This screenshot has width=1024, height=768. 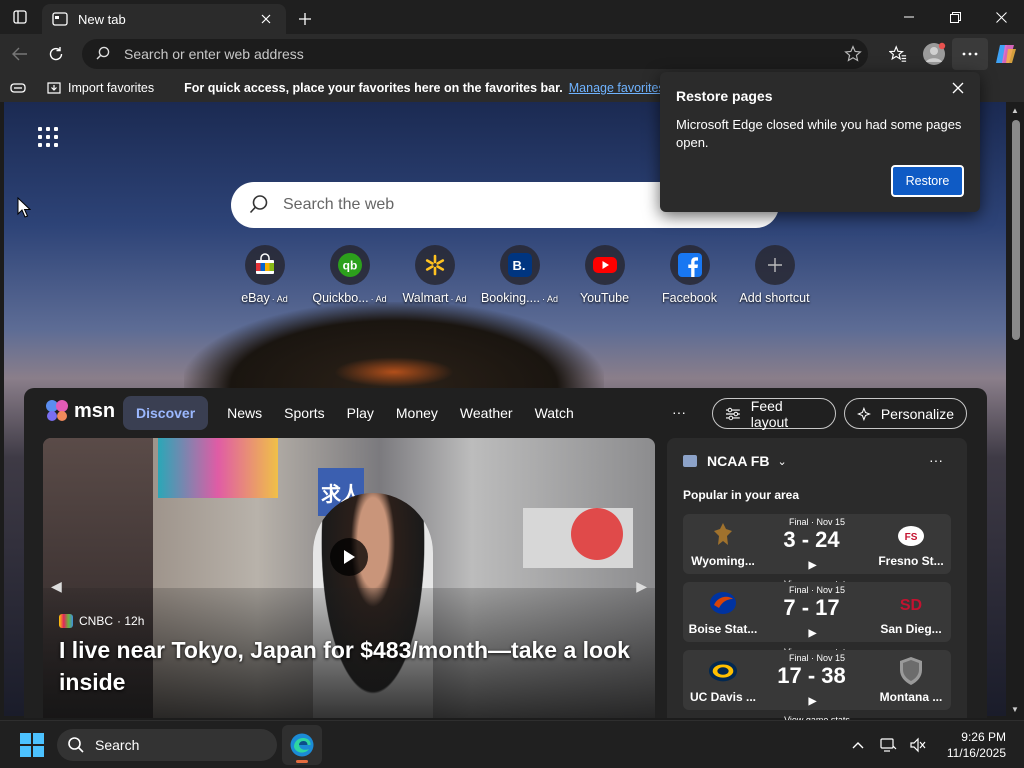 What do you see at coordinates (641, 586) in the screenshot?
I see `carousel-next-icon: ▶` at bounding box center [641, 586].